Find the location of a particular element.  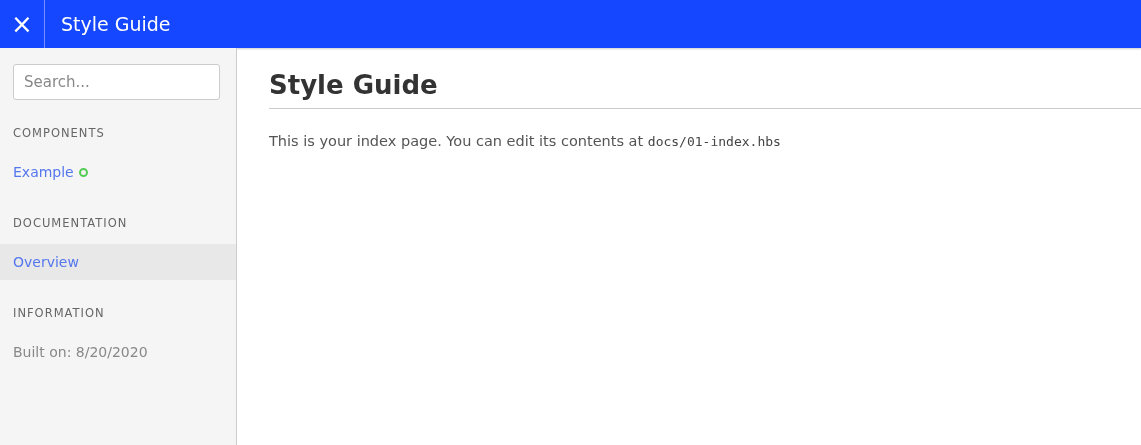

section-heading: INFORMATION is located at coordinates (59, 313).